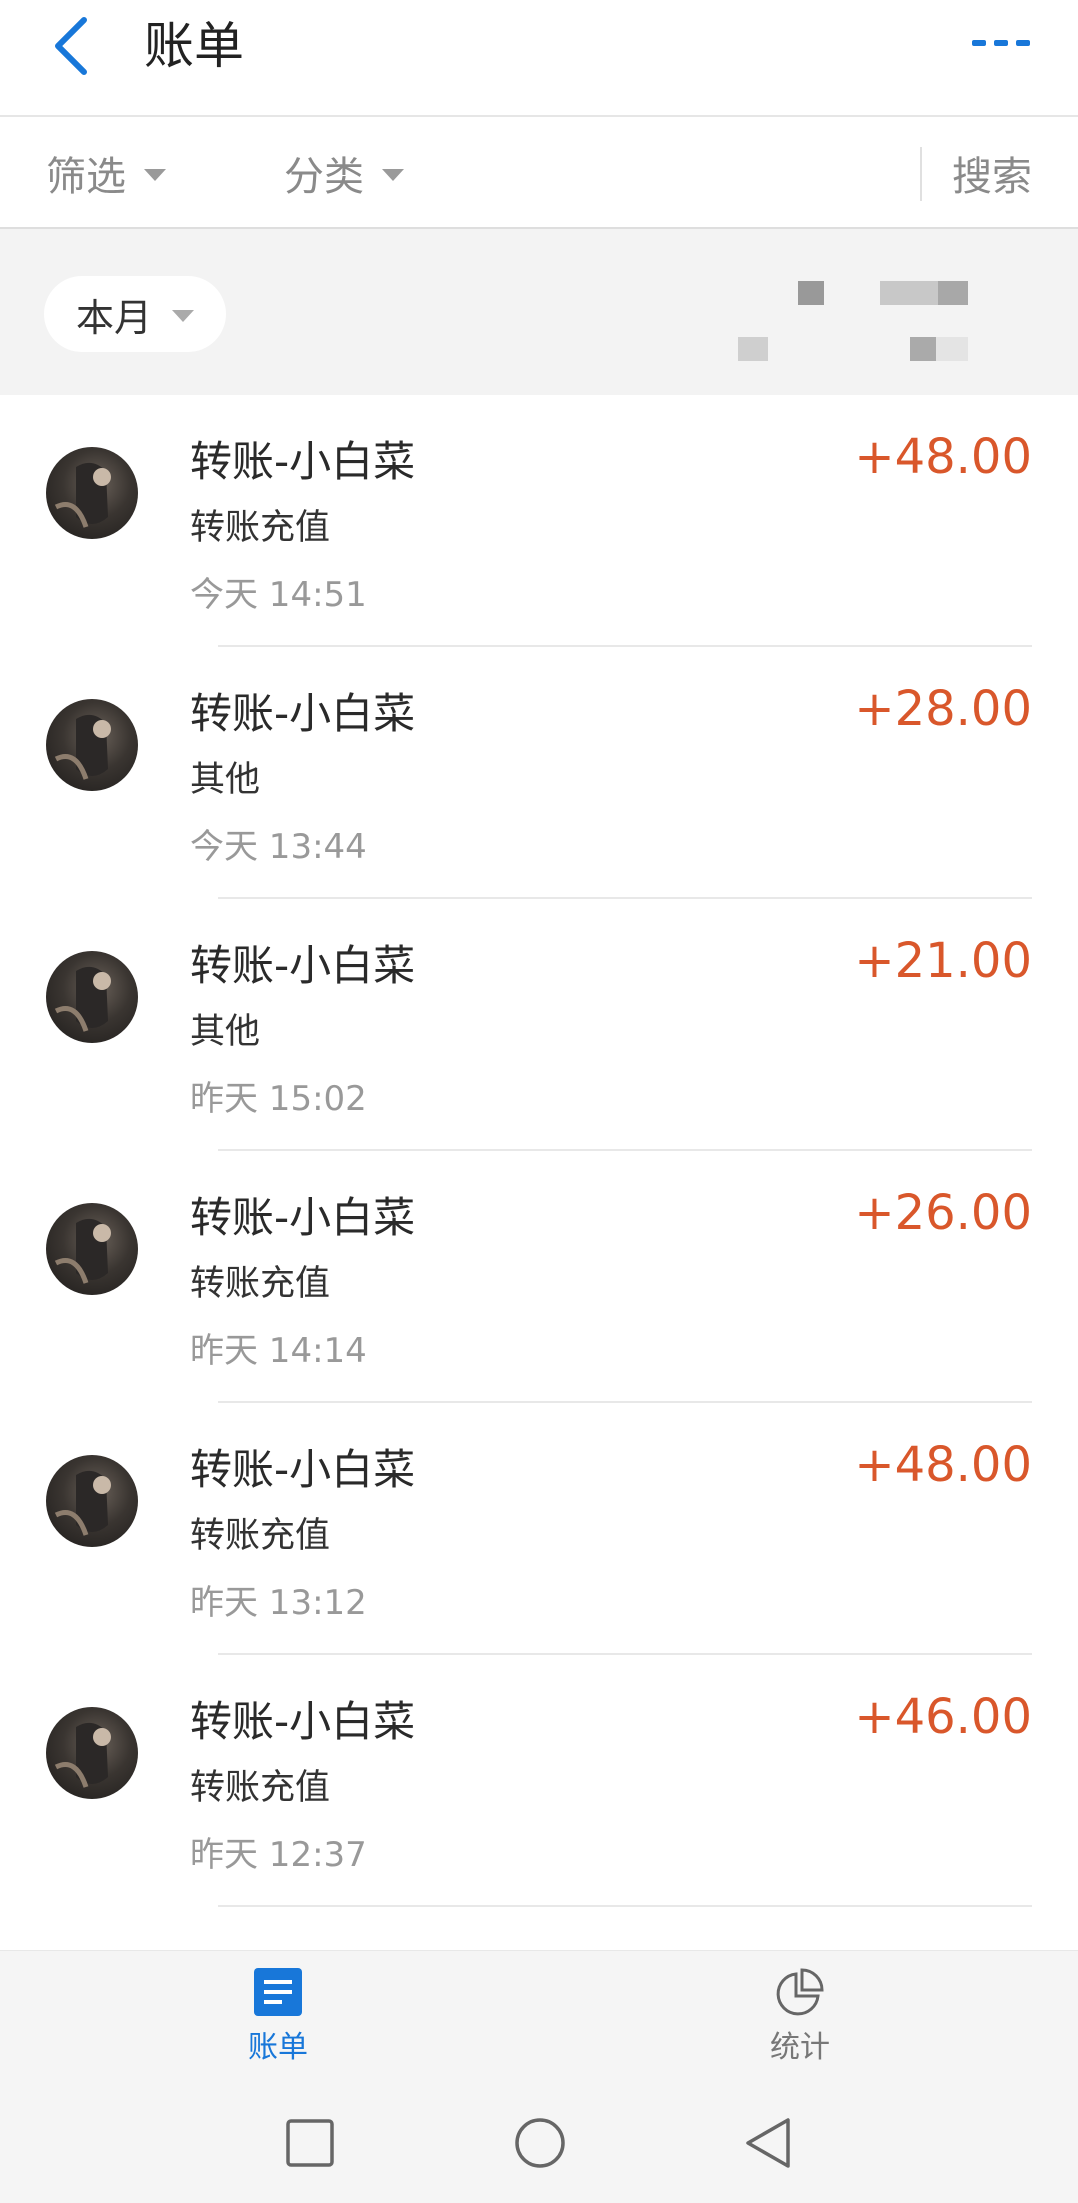 The height and width of the screenshot is (2203, 1078). I want to click on transaction-time: 今天 14:51, so click(278, 595).